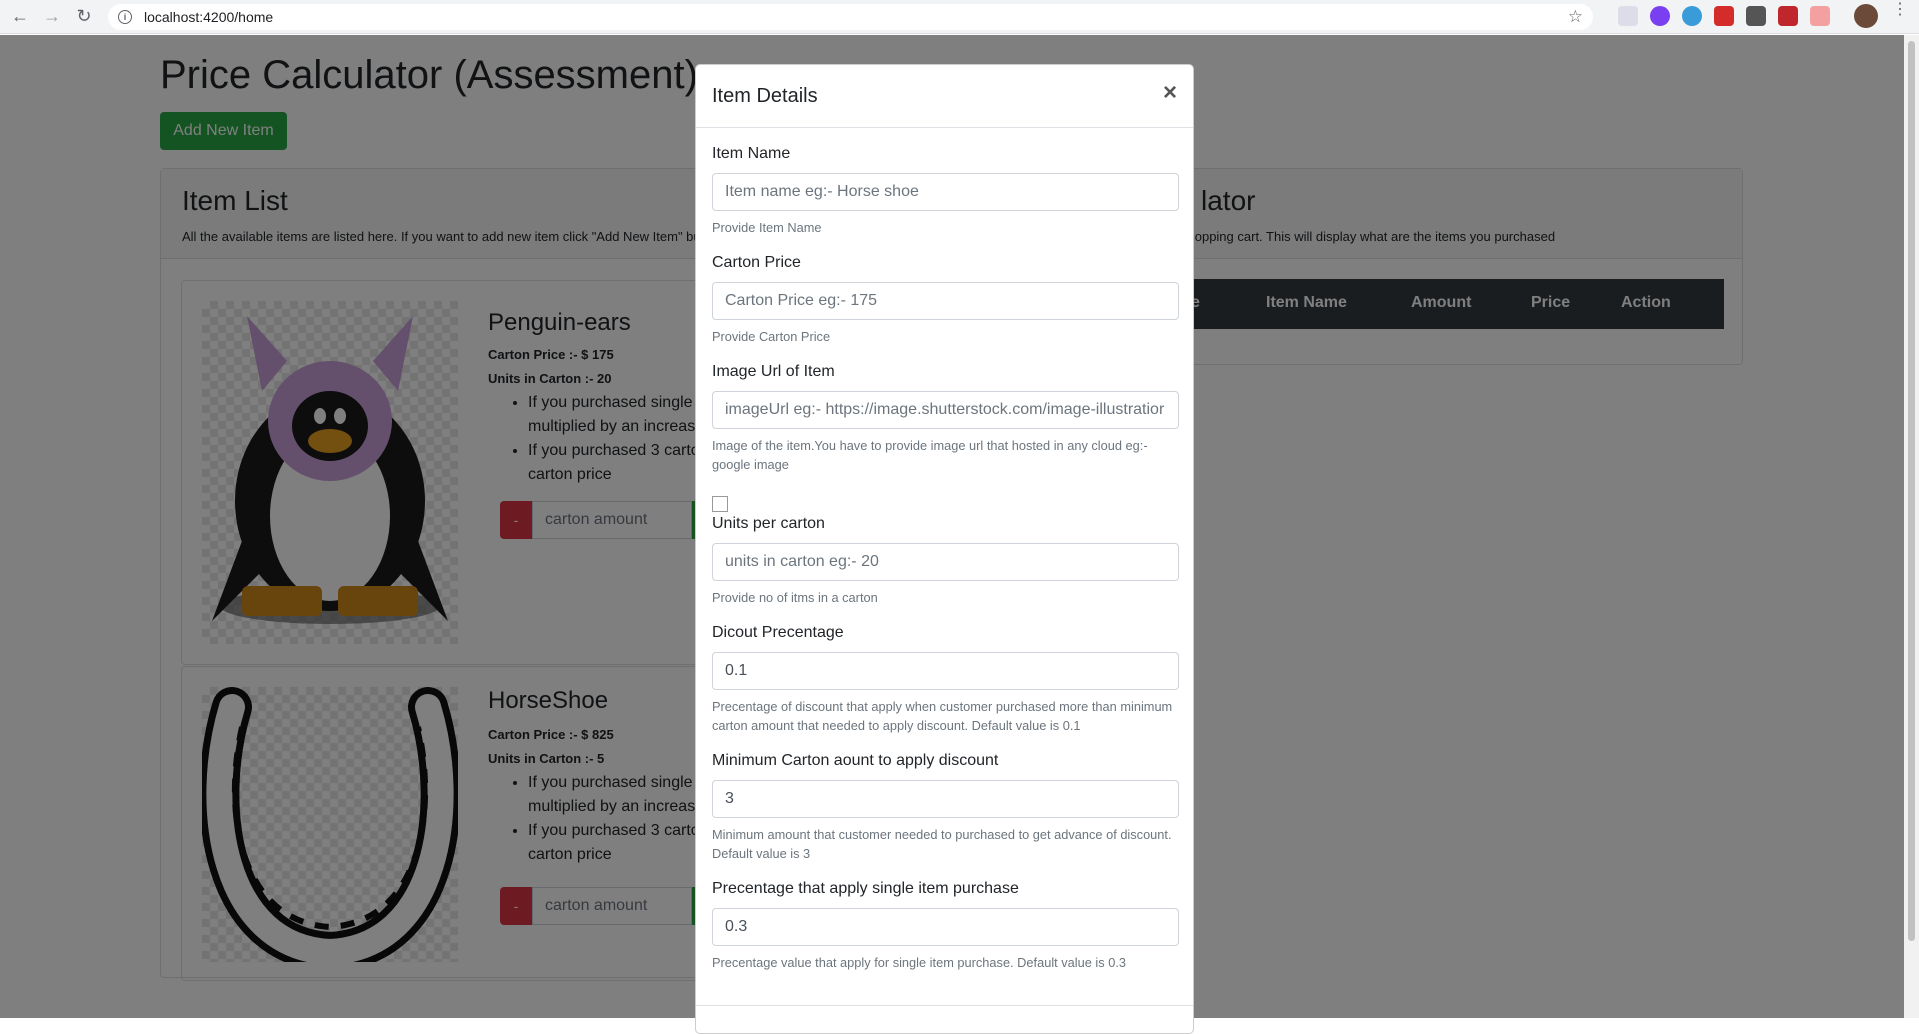 The image size is (1919, 1034). Describe the element at coordinates (778, 632) in the screenshot. I see `field-label: Dicout Precentage` at that location.